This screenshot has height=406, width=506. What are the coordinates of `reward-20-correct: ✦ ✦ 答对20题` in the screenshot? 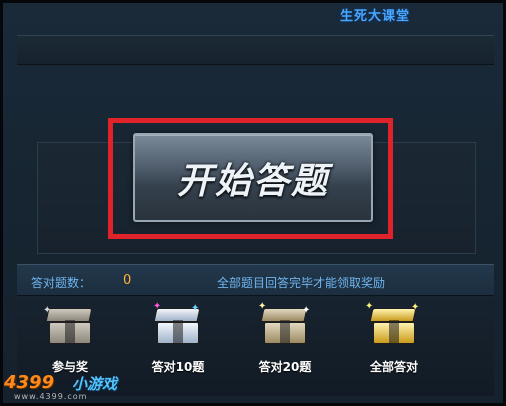 It's located at (285, 340).